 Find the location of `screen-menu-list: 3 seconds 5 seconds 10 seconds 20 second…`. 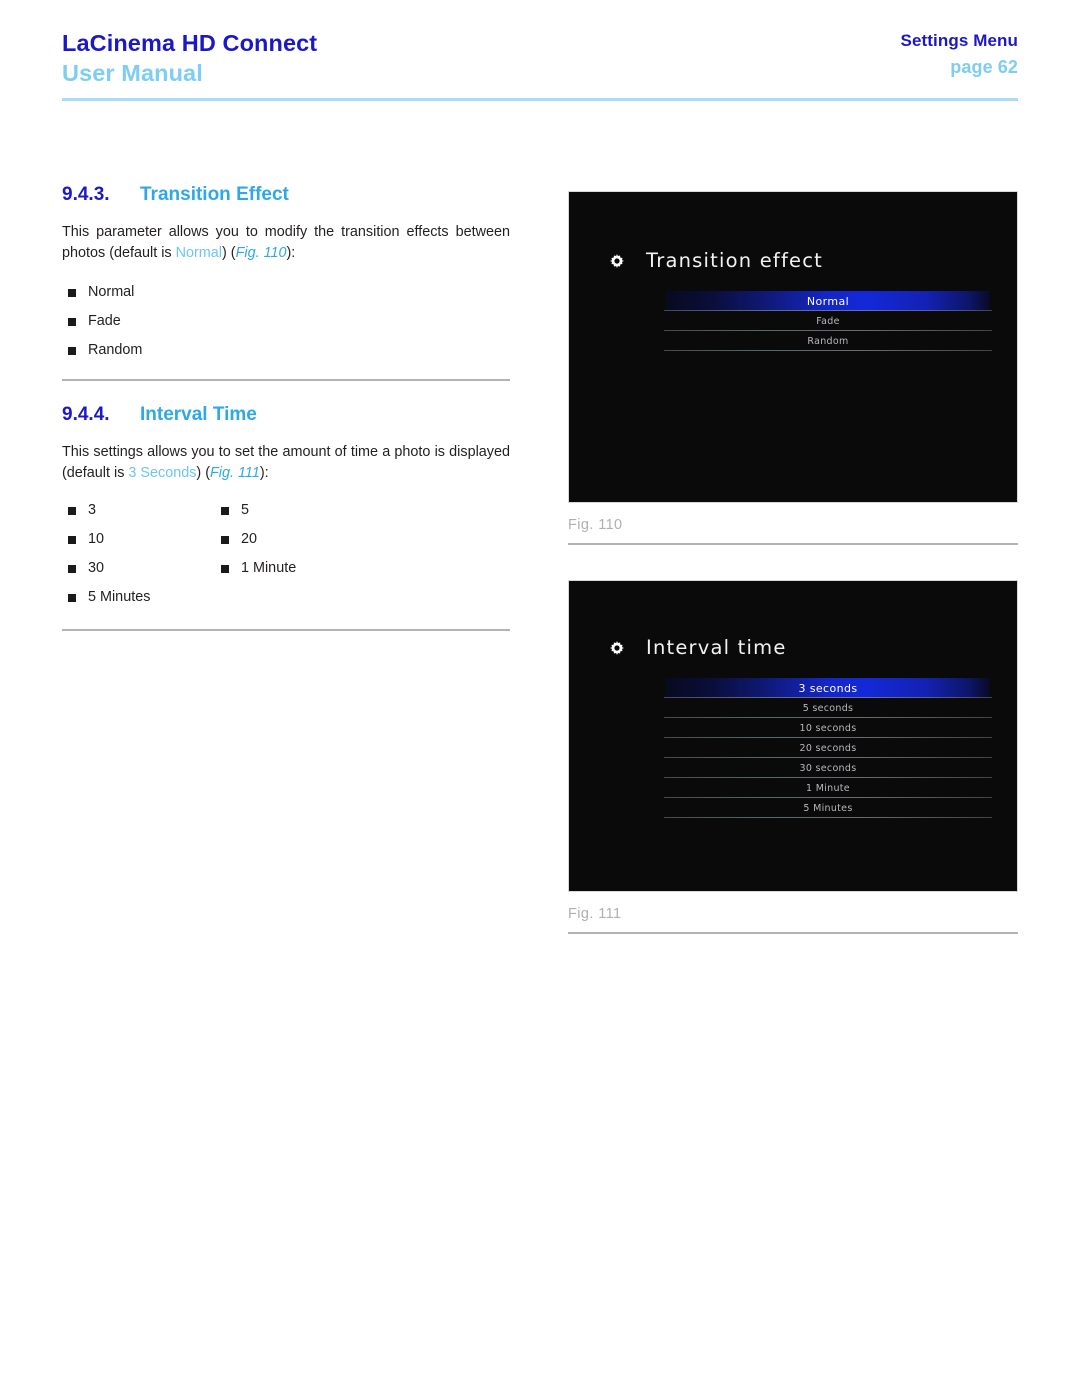

screen-menu-list: 3 seconds 5 seconds 10 seconds 20 second… is located at coordinates (828, 748).